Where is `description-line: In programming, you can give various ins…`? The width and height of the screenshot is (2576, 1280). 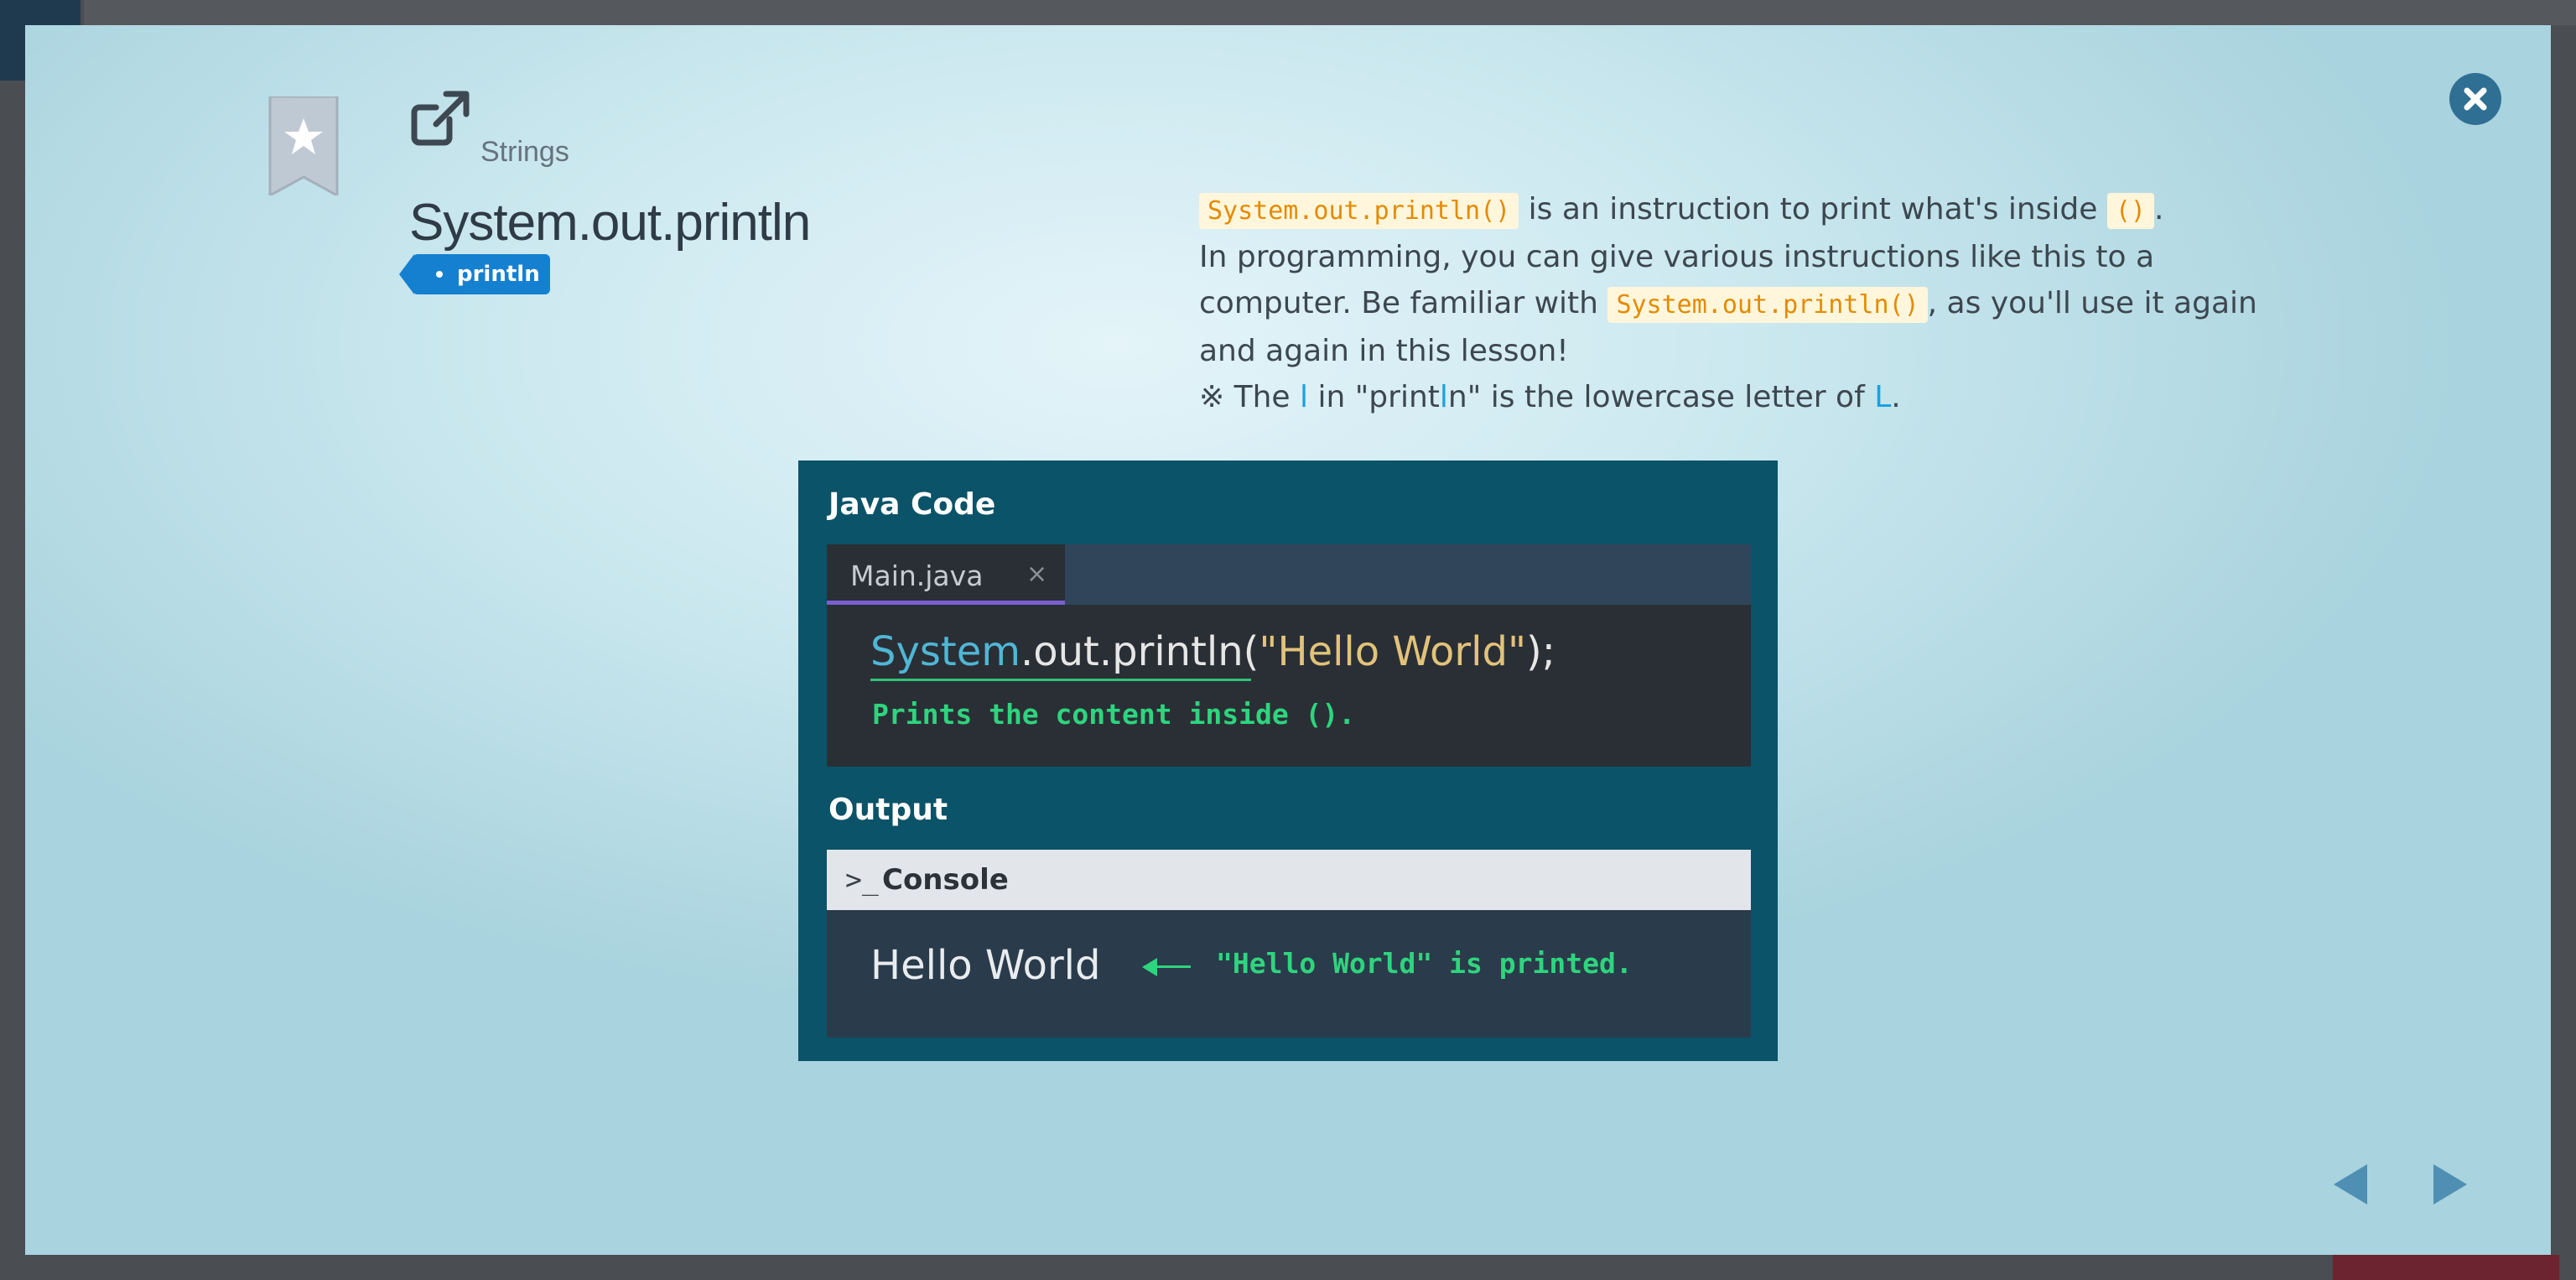 description-line: In programming, you can give various ins… is located at coordinates (1677, 257).